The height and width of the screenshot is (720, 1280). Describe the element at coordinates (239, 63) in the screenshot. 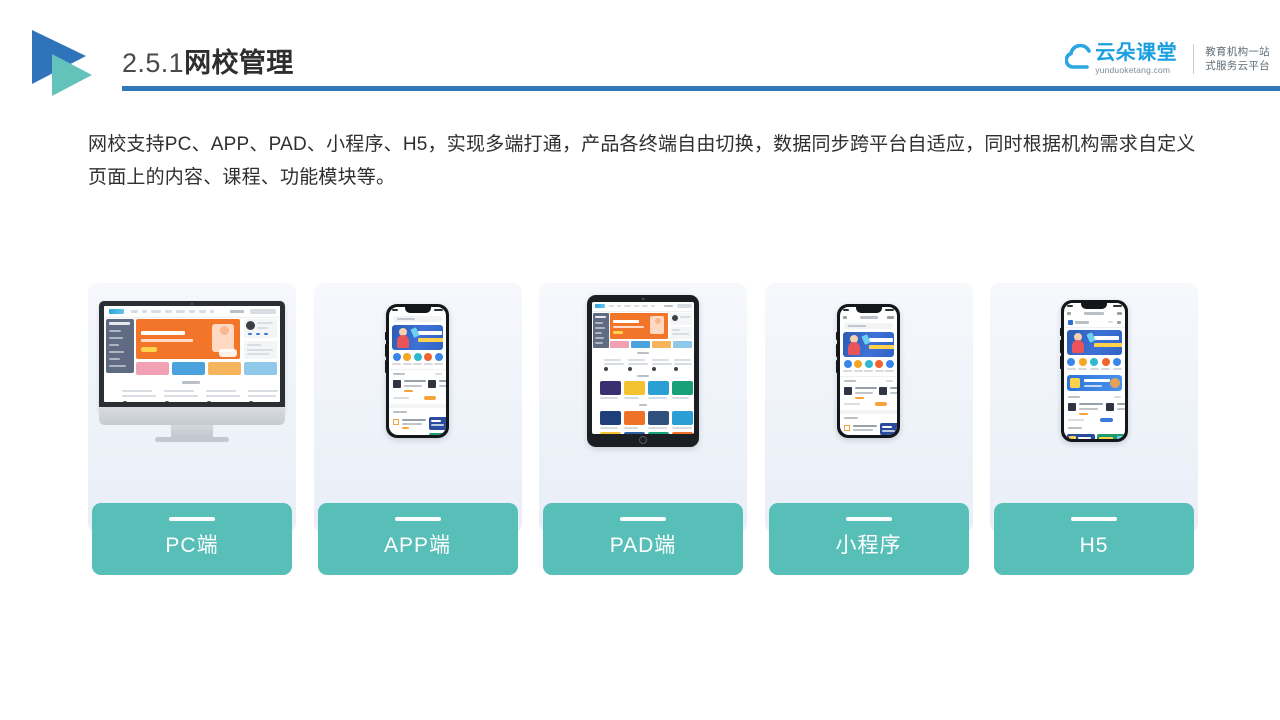

I see `page-title-text: 网校管理` at that location.